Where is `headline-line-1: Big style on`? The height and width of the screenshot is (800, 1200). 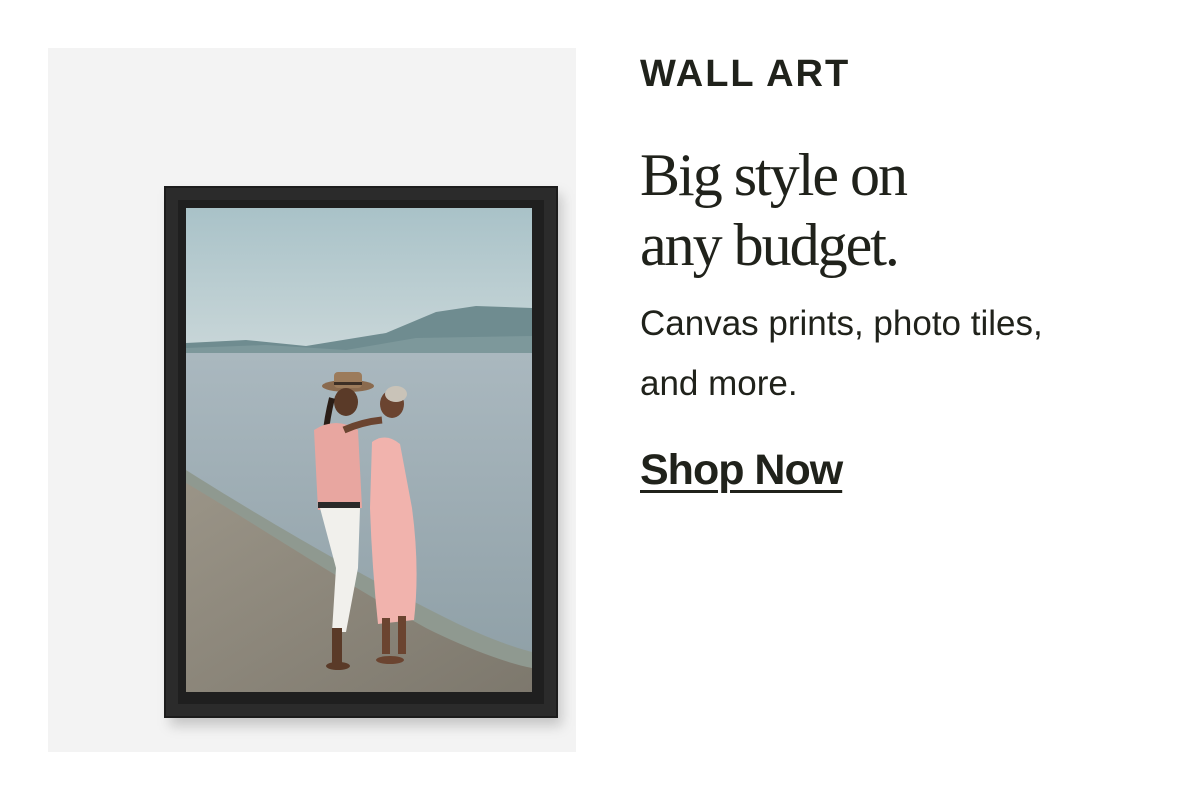
headline-line-1: Big style on is located at coordinates (774, 175).